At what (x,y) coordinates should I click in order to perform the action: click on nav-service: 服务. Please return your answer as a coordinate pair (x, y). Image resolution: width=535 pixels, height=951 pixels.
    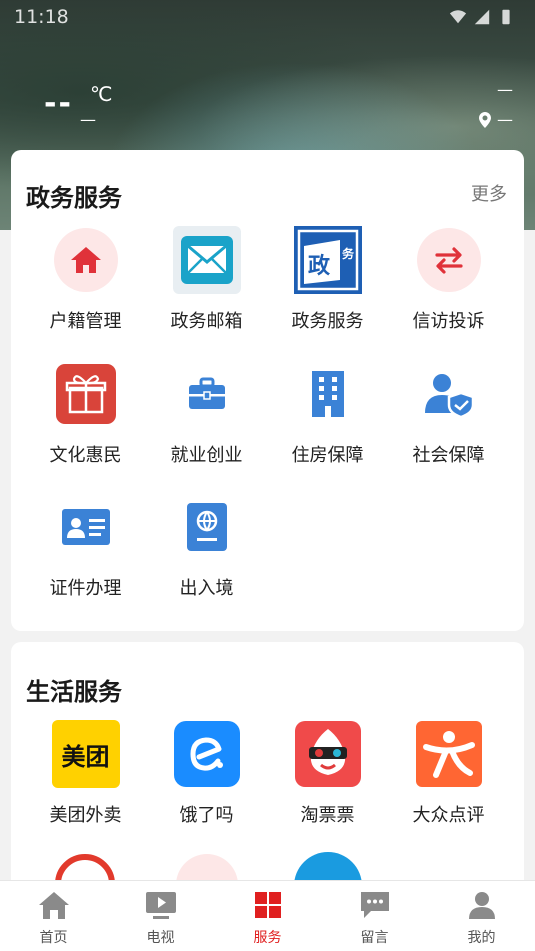
    Looking at the image, I should click on (267, 916).